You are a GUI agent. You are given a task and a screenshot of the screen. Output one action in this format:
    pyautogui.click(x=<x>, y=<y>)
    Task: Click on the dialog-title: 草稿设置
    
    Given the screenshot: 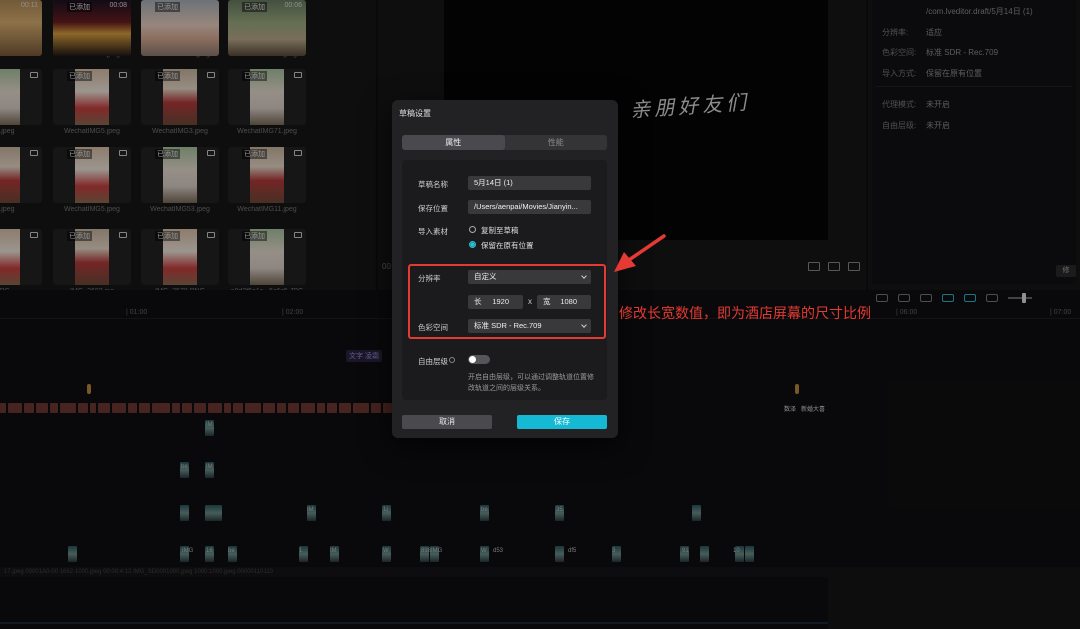 What is the action you would take?
    pyautogui.click(x=415, y=113)
    